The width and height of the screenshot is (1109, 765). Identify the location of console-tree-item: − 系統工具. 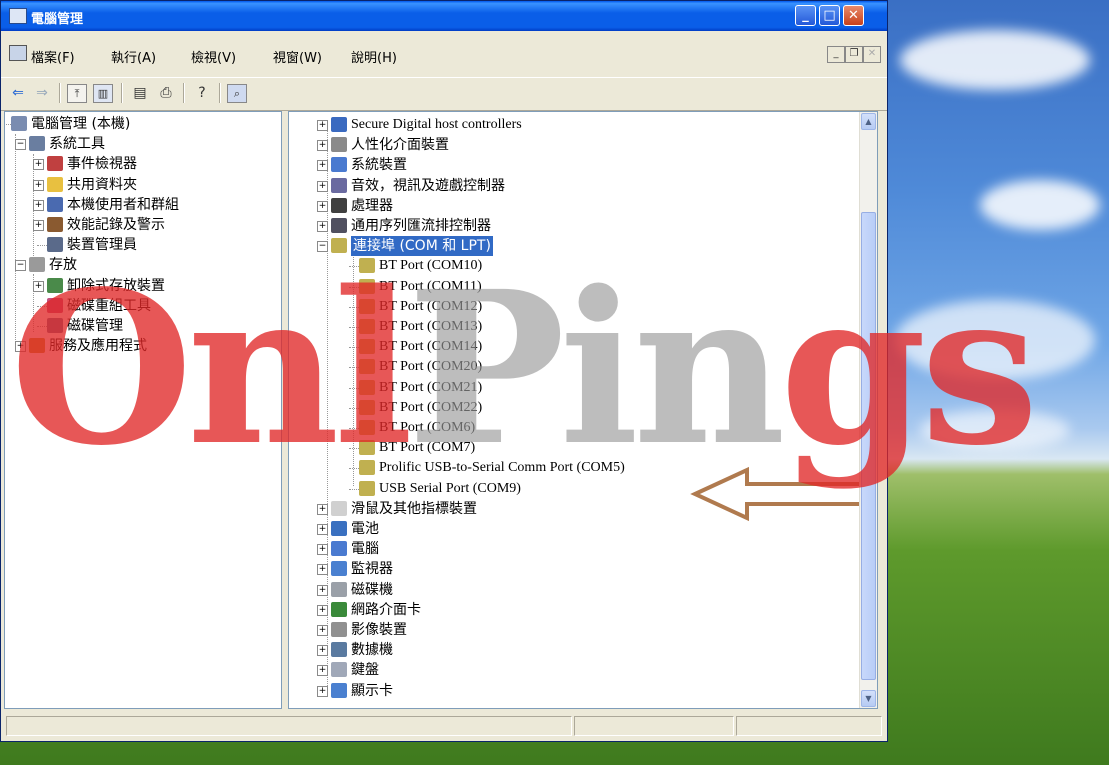
(141, 144).